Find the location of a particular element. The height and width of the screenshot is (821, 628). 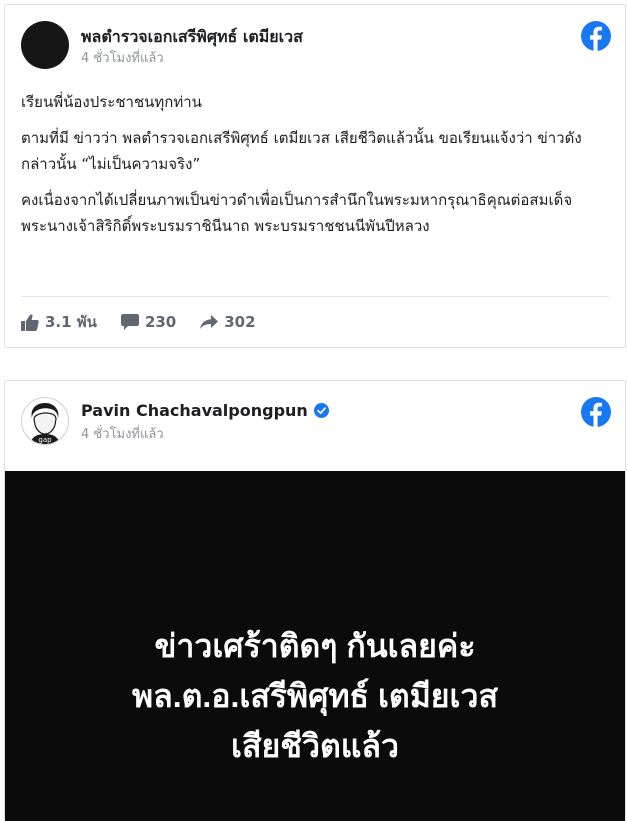

avatar: gap is located at coordinates (45, 421).